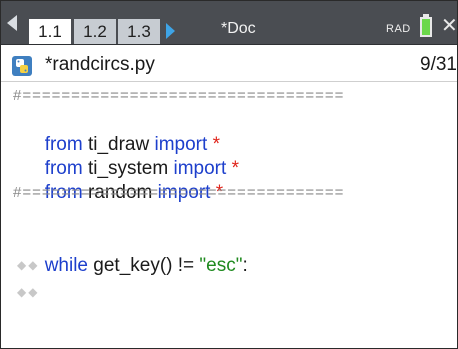 Image resolution: width=458 pixels, height=349 pixels. Describe the element at coordinates (66, 265) in the screenshot. I see `keyword-while: while` at that location.